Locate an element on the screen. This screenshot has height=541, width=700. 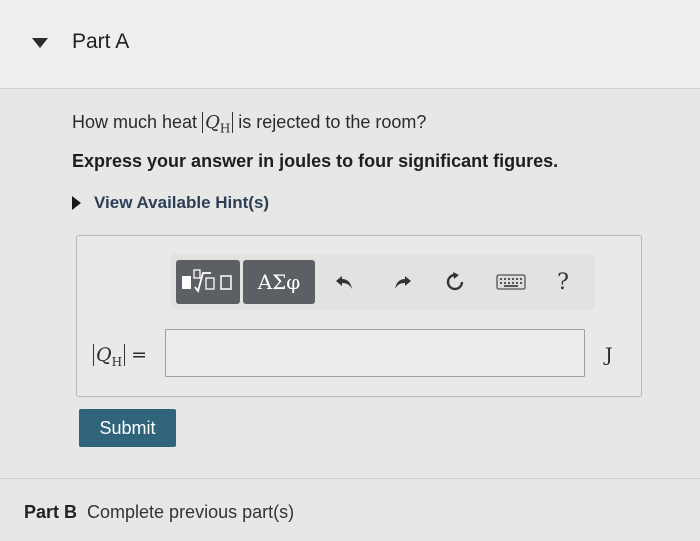
answer-unit: J is located at coordinates (609, 355).